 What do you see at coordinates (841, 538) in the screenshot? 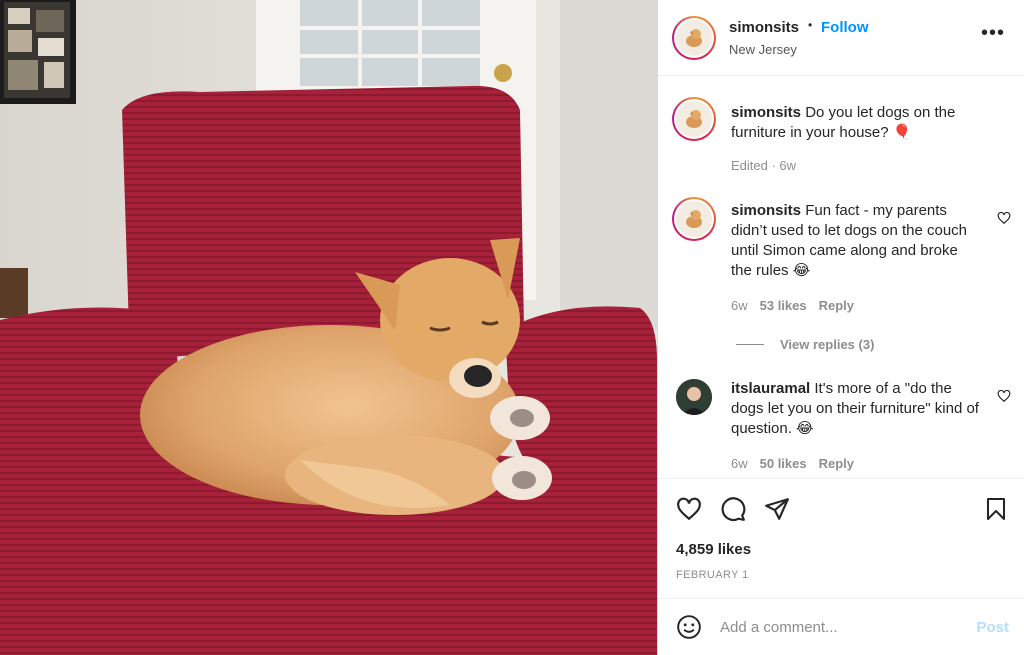
I see `post-actions: 4,859 likes FEBRUARY 1` at bounding box center [841, 538].